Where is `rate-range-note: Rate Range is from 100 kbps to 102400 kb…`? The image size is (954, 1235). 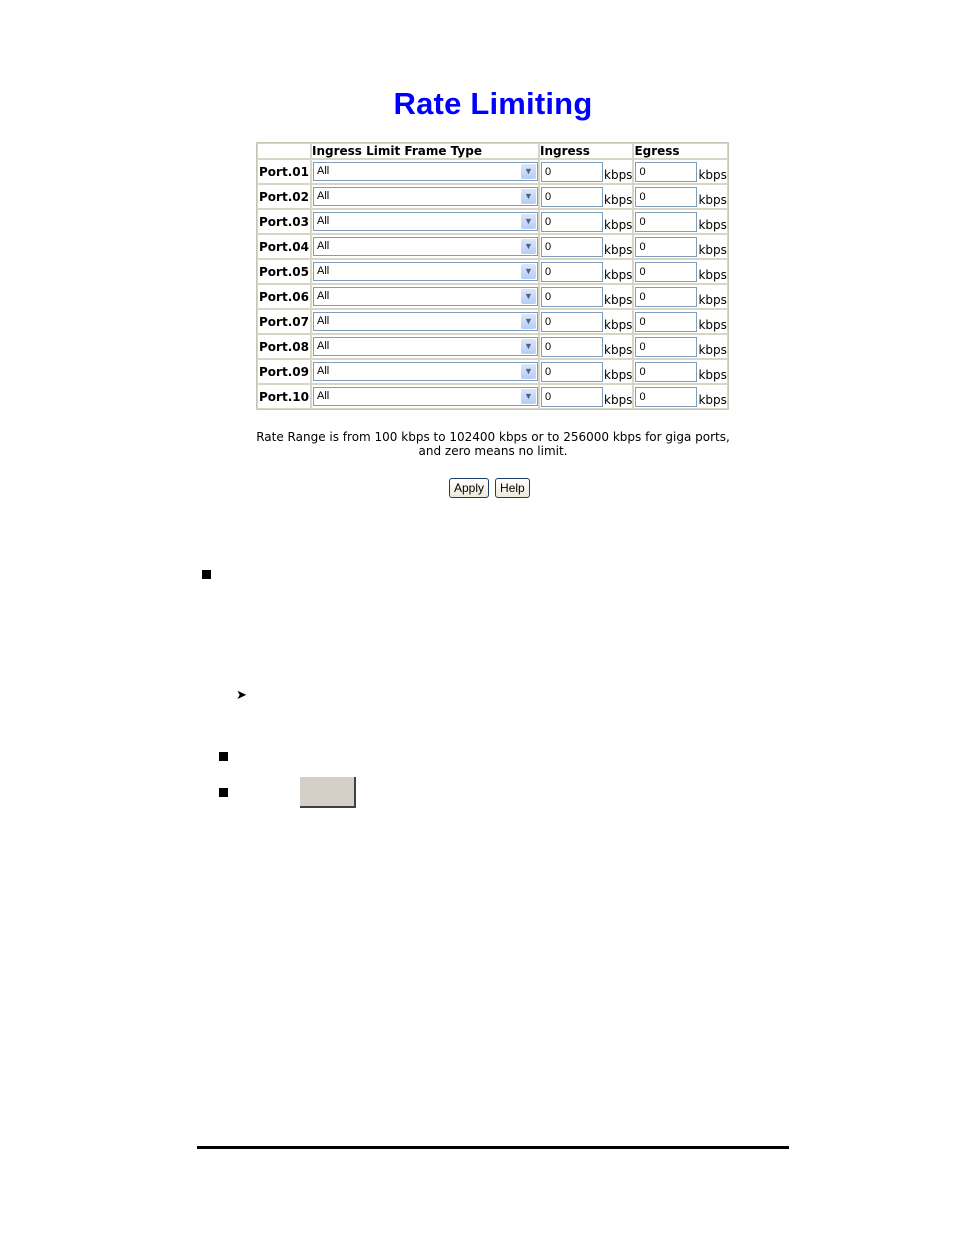
rate-range-note: Rate Range is from 100 kbps to 102400 kb… is located at coordinates (477, 444).